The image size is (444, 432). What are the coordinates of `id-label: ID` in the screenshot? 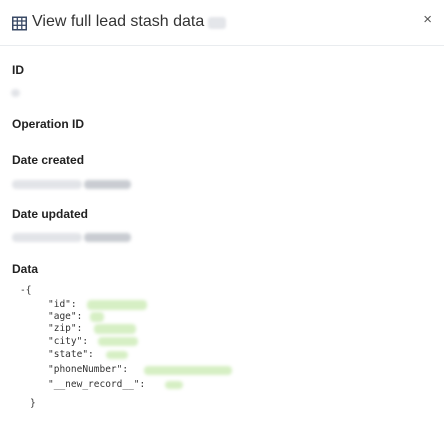 It's located at (18, 70).